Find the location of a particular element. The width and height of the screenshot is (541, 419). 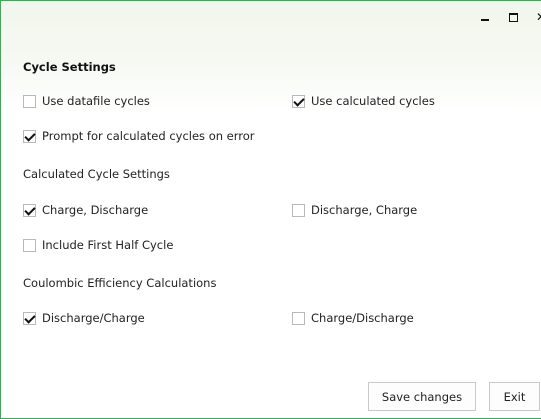

close-button: ✕ is located at coordinates (536, 17).